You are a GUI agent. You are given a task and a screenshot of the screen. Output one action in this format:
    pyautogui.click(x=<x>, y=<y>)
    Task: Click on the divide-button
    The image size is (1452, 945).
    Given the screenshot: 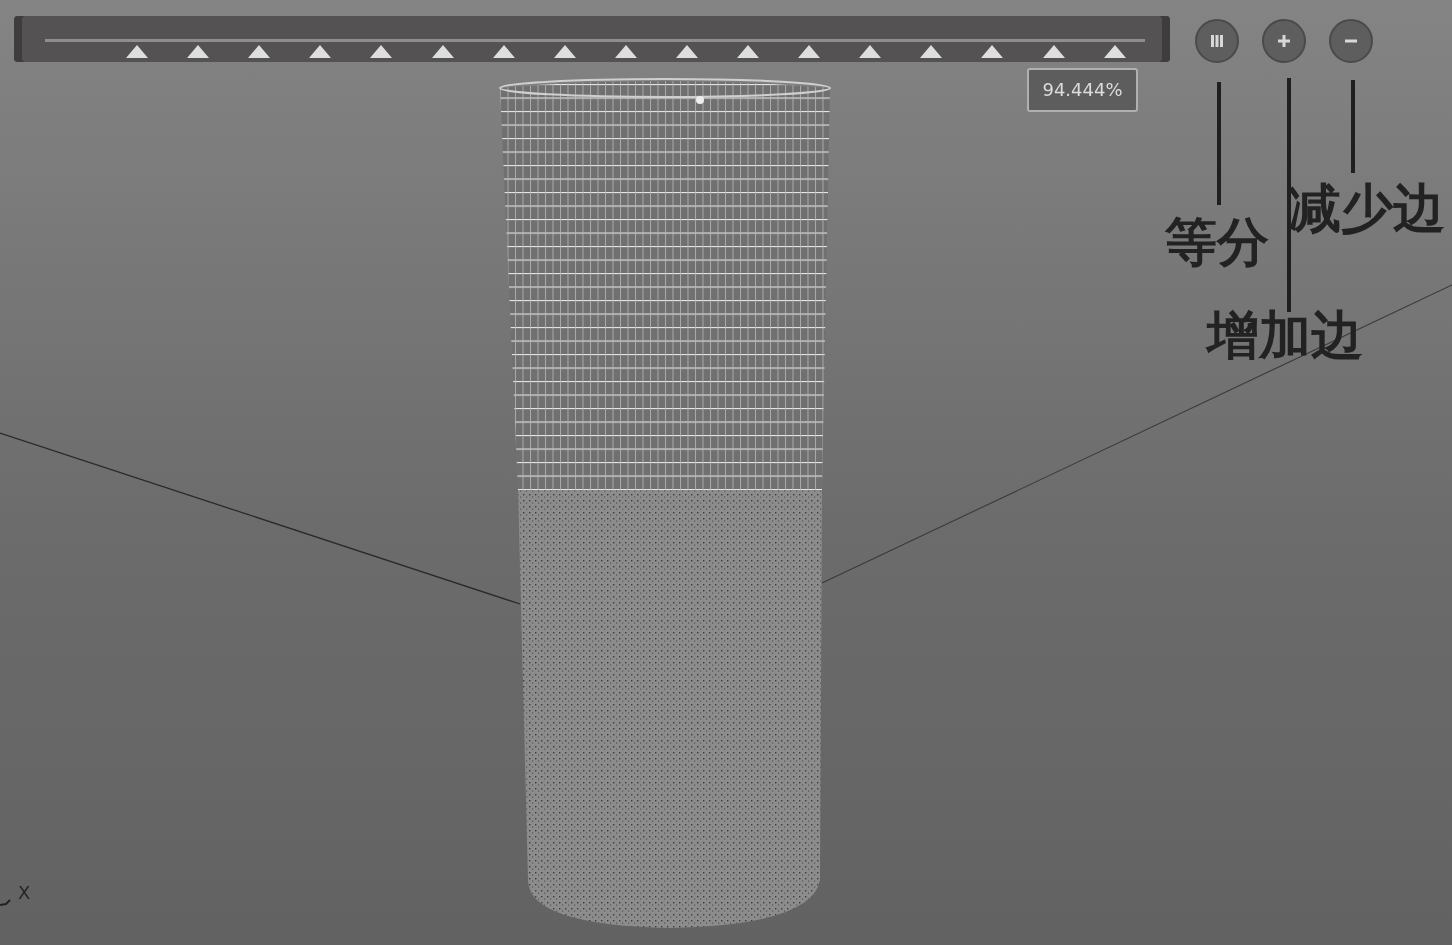 What is the action you would take?
    pyautogui.click(x=1217, y=41)
    